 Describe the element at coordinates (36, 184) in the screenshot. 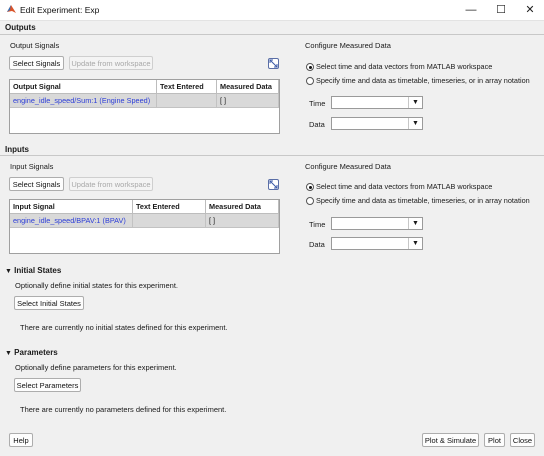

I see `input-select-signals-button: Select Signals` at that location.